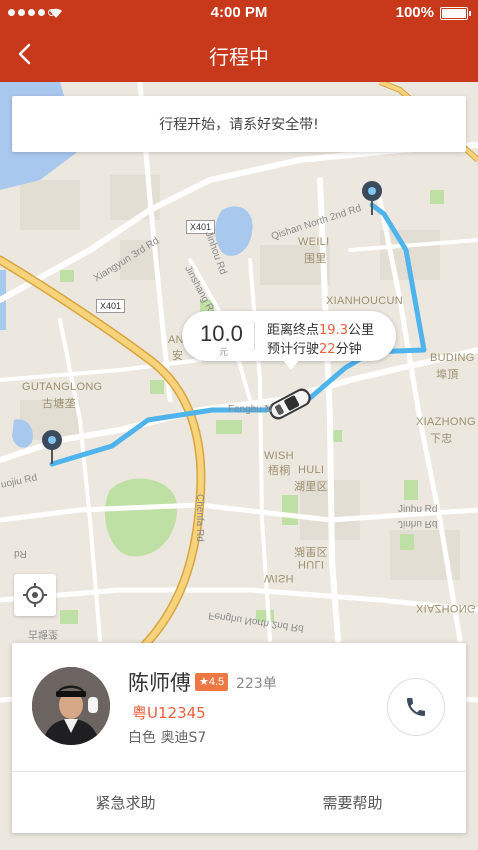 This screenshot has width=478, height=850. What do you see at coordinates (364, 301) in the screenshot?
I see `map-label: XIANHOUCUN` at bounding box center [364, 301].